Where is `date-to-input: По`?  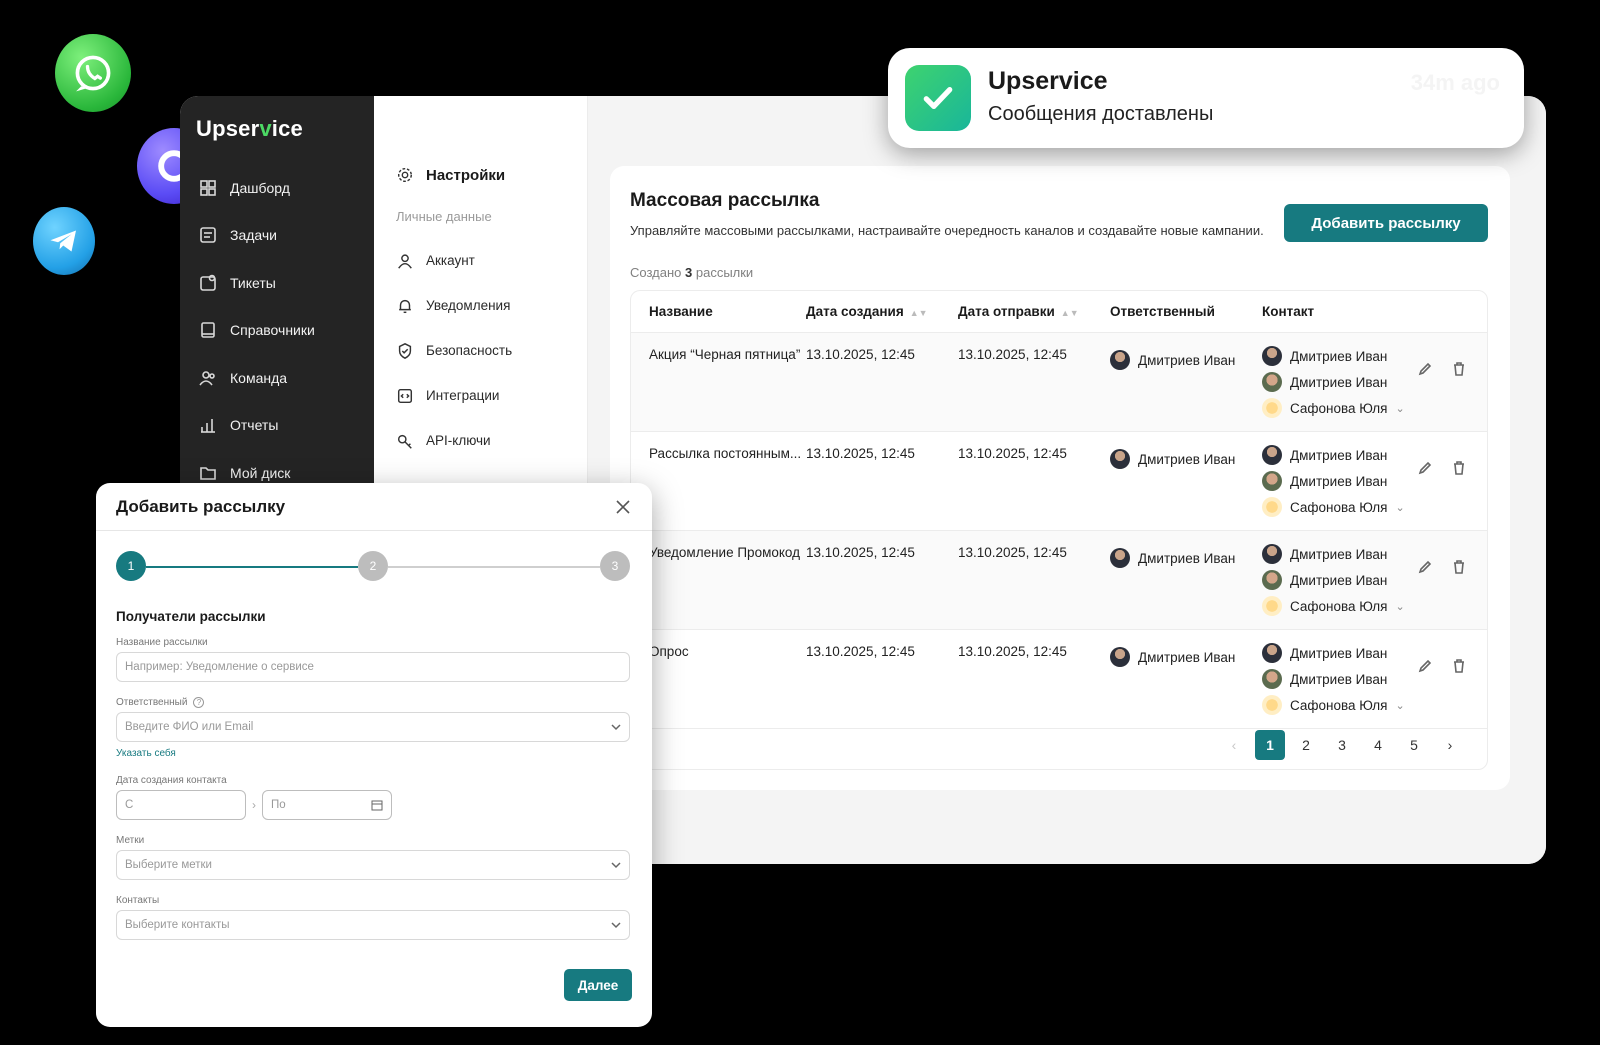 date-to-input: По is located at coordinates (327, 805).